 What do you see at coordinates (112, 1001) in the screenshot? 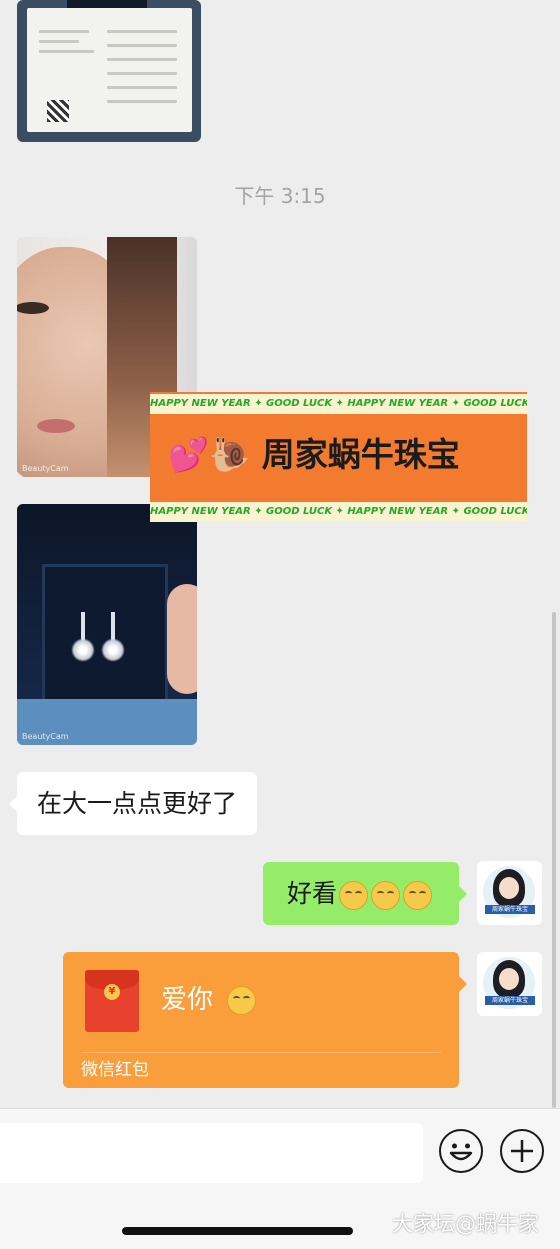
I see `red-packet-icon: ¥` at bounding box center [112, 1001].